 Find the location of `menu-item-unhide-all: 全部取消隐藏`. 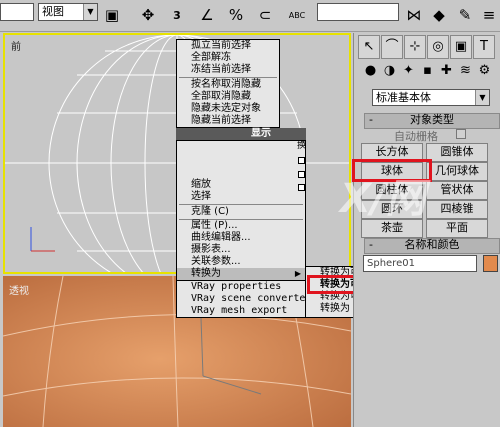

menu-item-unhide-all: 全部取消隐藏 is located at coordinates (228, 97).